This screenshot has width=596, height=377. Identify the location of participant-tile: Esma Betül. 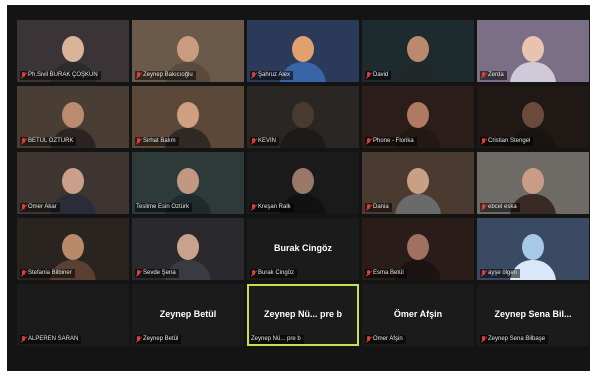
(418, 249).